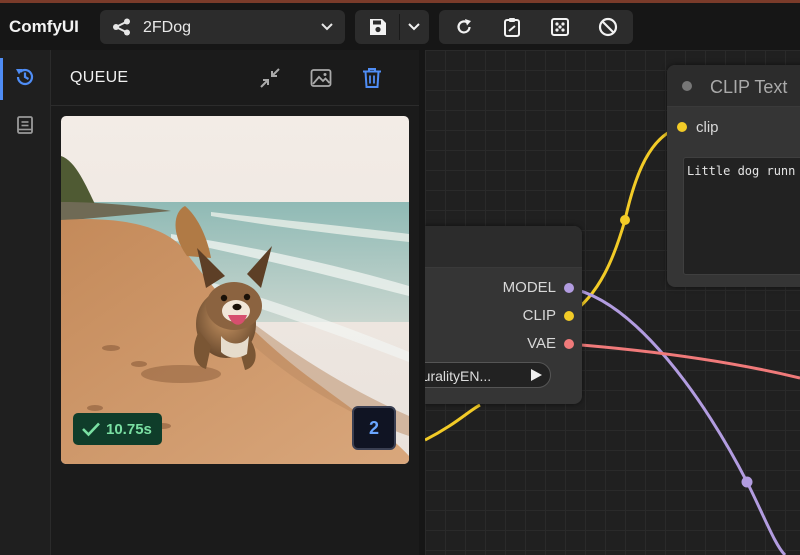 The image size is (800, 555). What do you see at coordinates (99, 77) in the screenshot?
I see `queue-title: QUEUE` at bounding box center [99, 77].